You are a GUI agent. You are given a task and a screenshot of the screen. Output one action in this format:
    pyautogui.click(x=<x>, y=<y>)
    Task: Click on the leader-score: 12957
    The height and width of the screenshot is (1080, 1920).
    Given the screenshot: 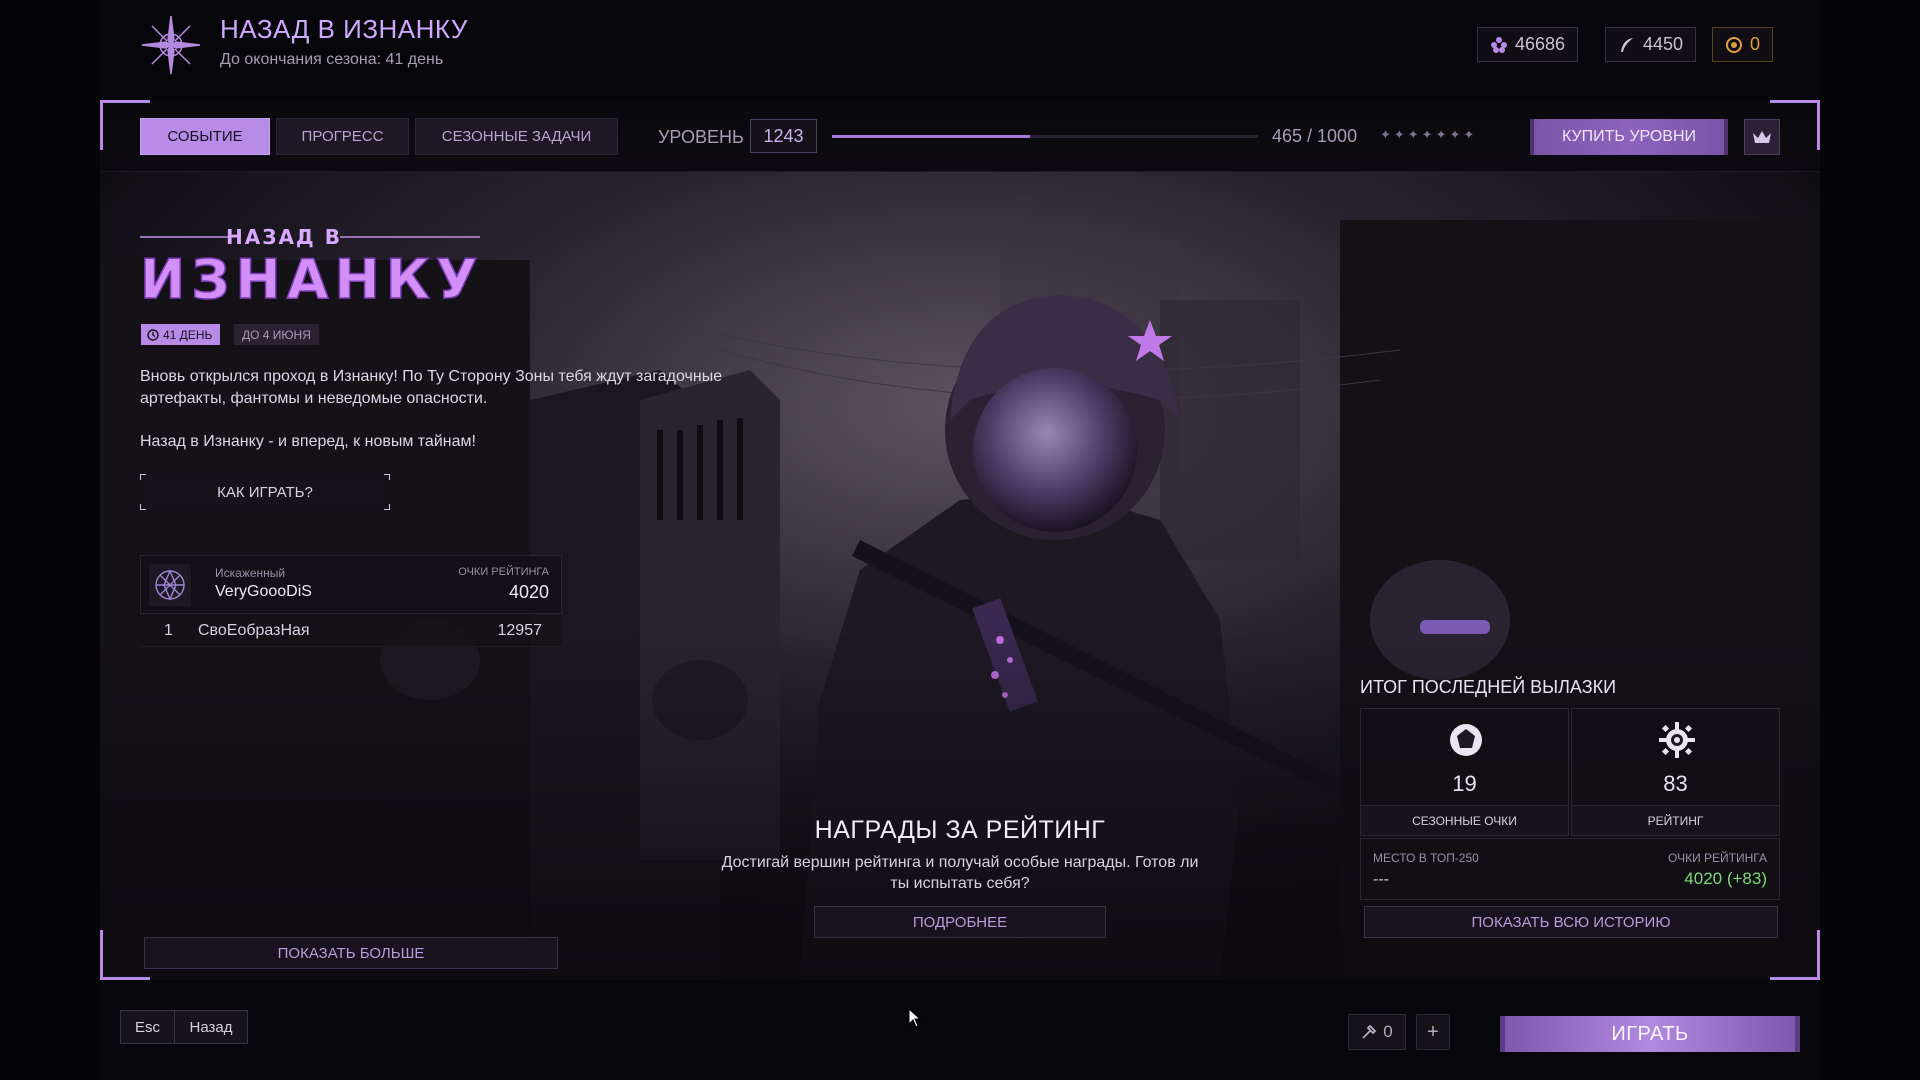 What is the action you would take?
    pyautogui.click(x=520, y=630)
    